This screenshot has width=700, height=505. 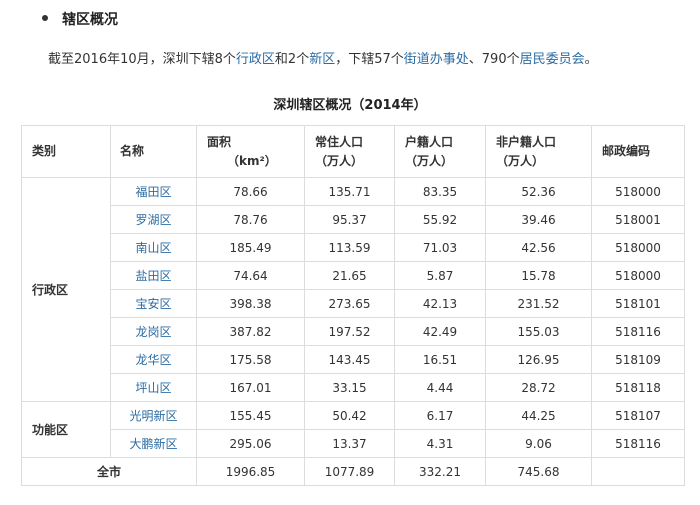 I want to click on district-link: 盐田区, so click(x=153, y=276).